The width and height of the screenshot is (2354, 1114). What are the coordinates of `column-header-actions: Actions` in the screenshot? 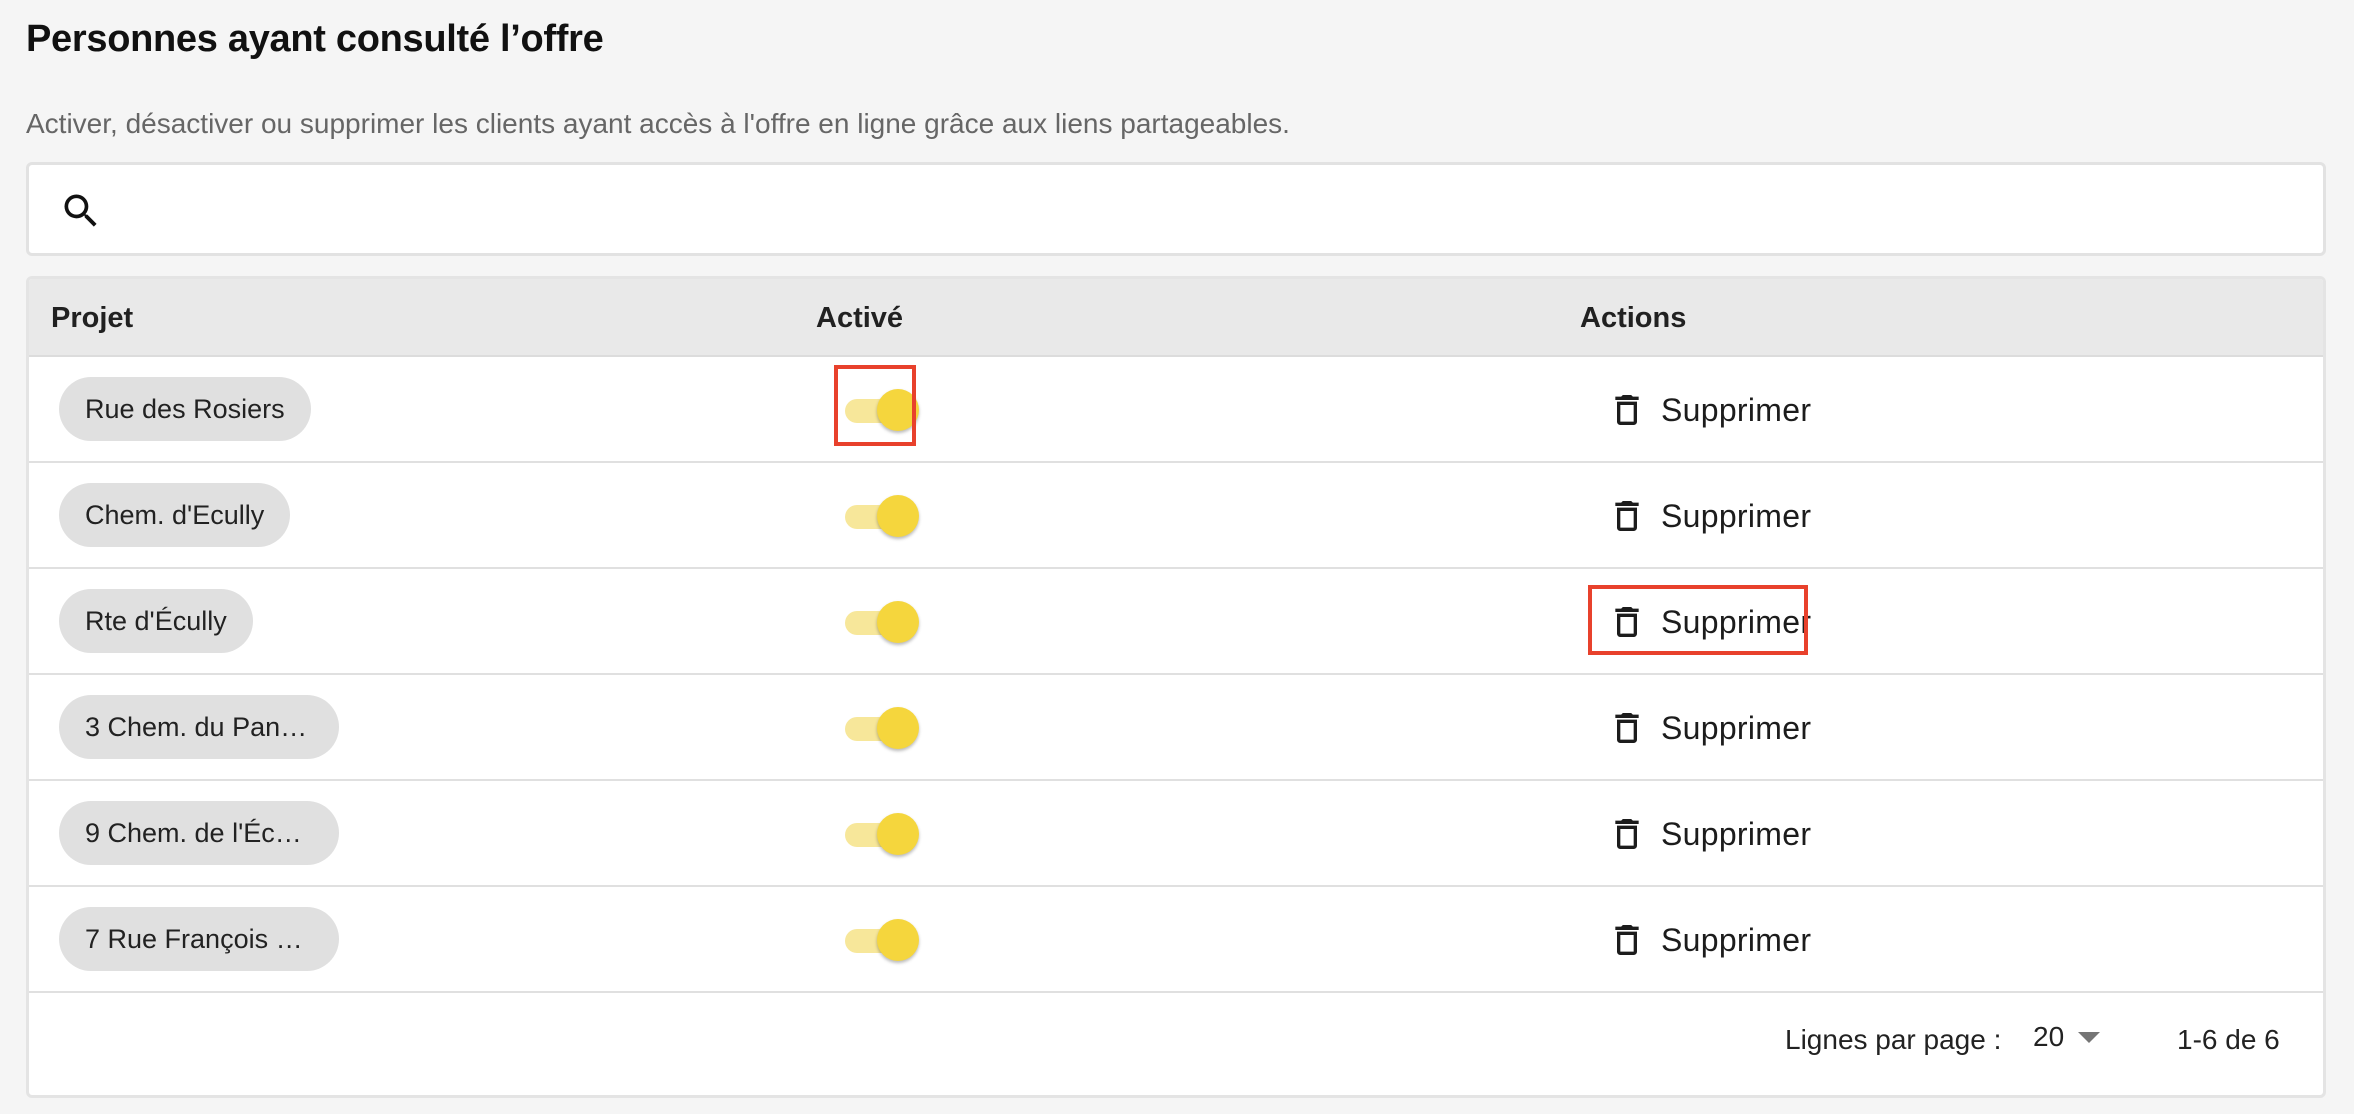 It's located at (1633, 318).